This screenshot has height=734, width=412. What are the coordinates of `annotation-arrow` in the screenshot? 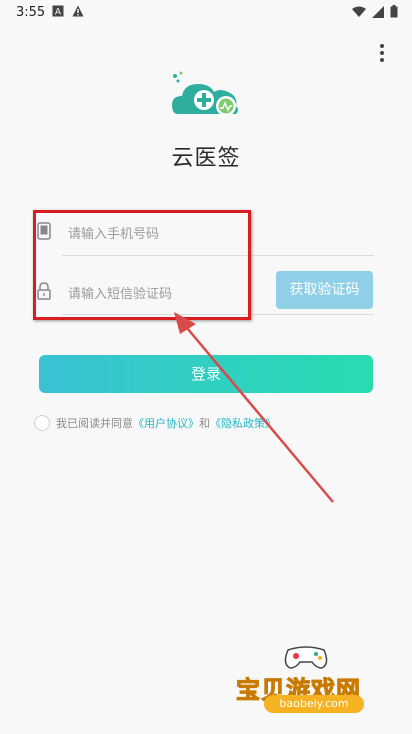 It's located at (254, 407).